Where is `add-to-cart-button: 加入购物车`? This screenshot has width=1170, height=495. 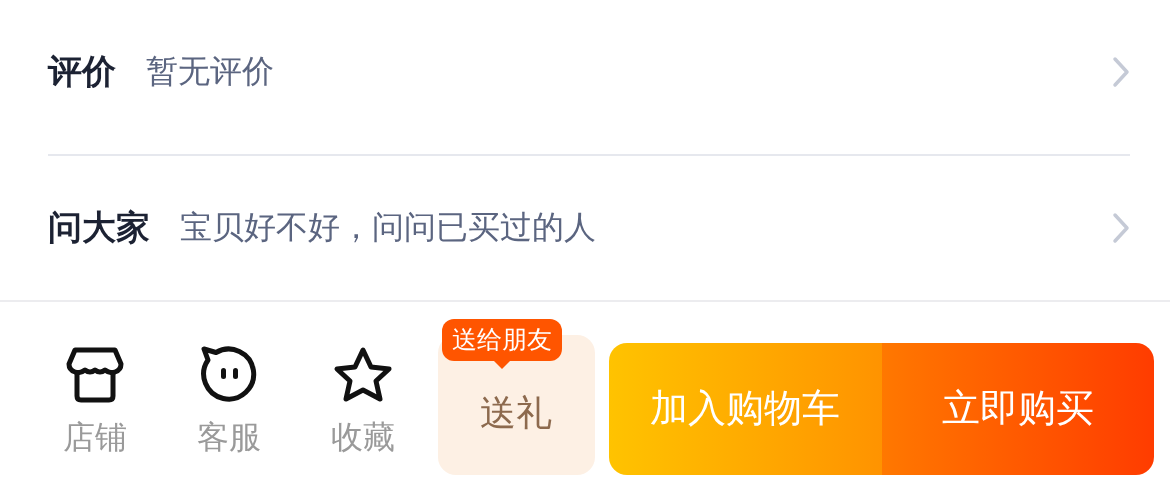 add-to-cart-button: 加入购物车 is located at coordinates (745, 408).